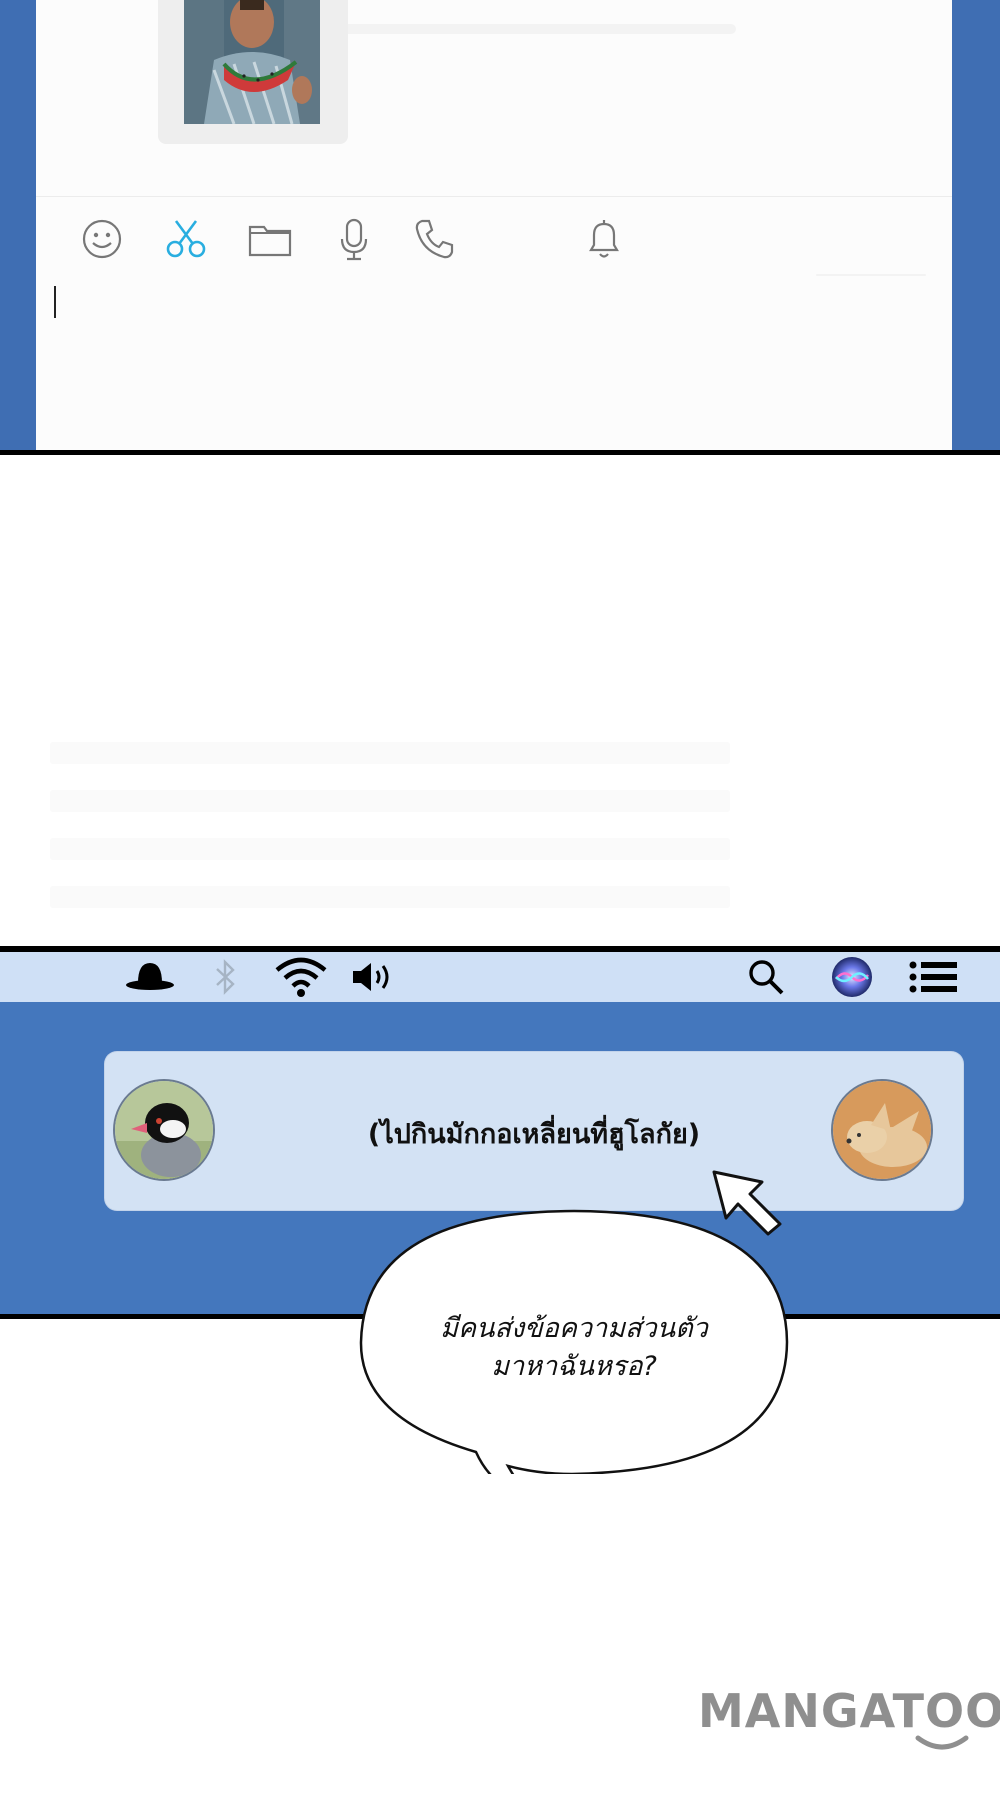 This screenshot has width=1000, height=1800. I want to click on speech-bubble-text: มีคนส่งข้อความส่วนตัว มาหาฉันหรอ?, so click(574, 1348).